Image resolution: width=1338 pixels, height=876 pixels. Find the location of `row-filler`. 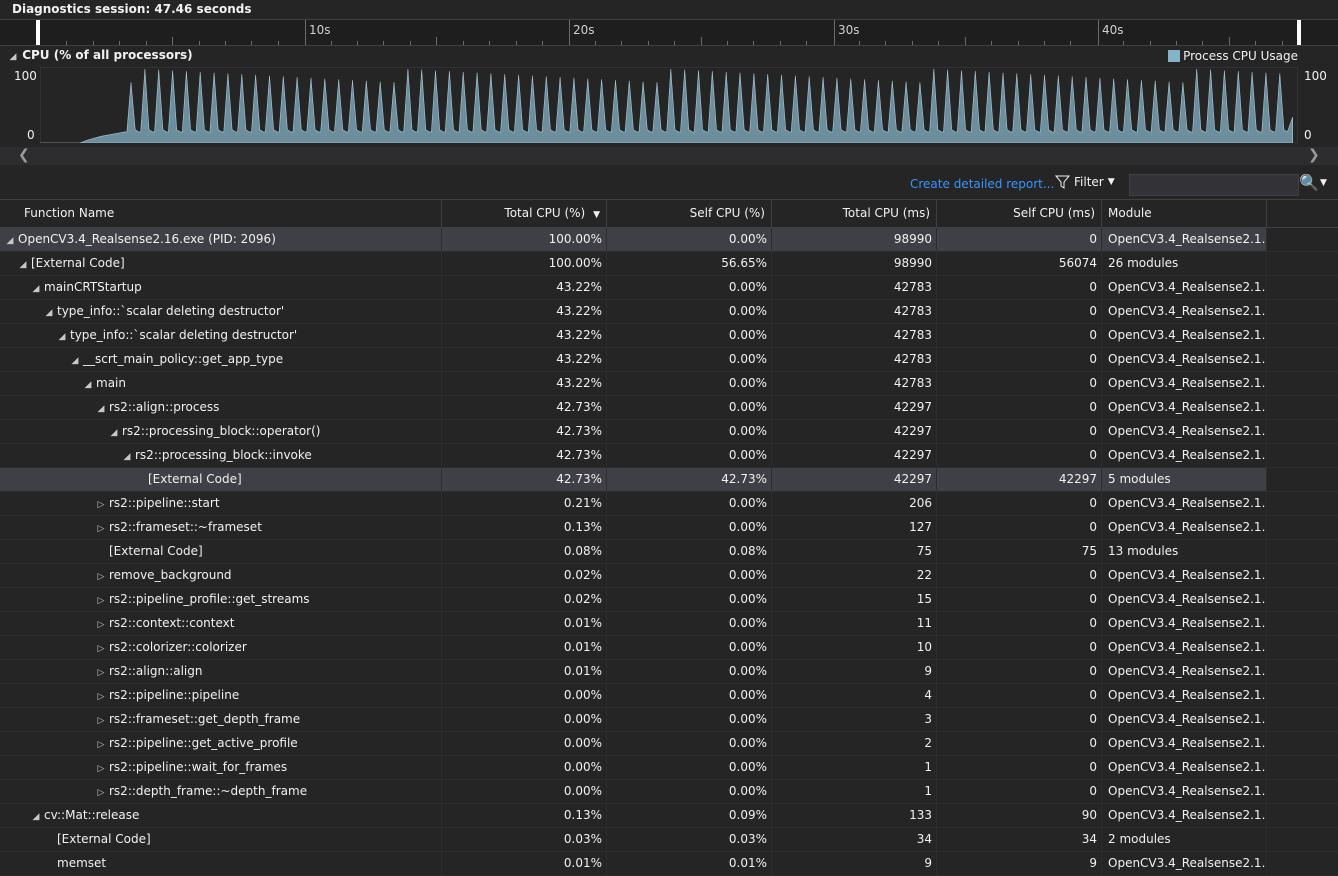

row-filler is located at coordinates (1302, 863).